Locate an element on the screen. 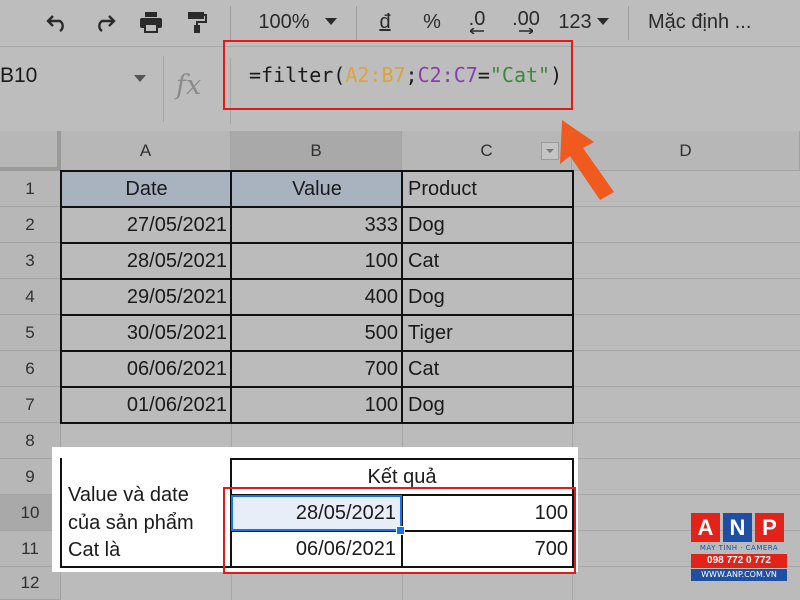  zoom-value: 100% is located at coordinates (284, 21).